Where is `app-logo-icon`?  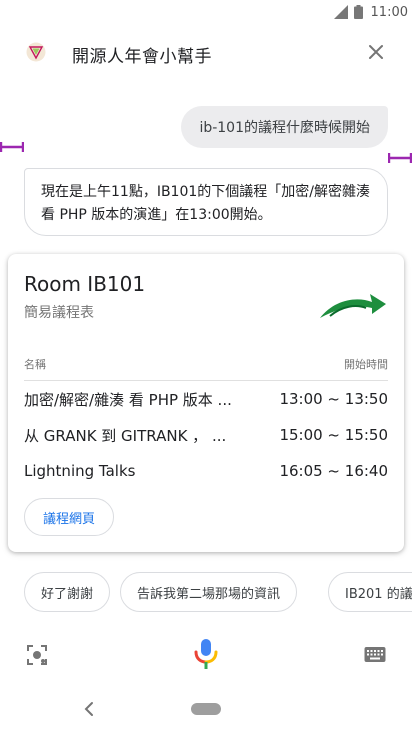
app-logo-icon is located at coordinates (36, 52).